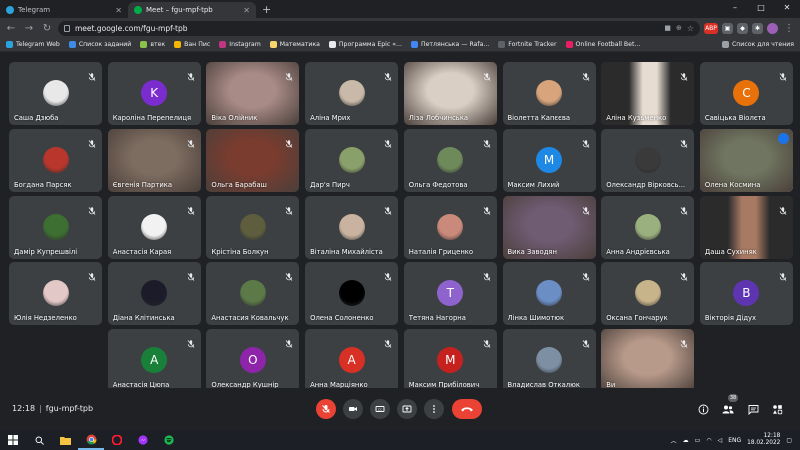  I want to click on meeting-details-button, so click(703, 409).